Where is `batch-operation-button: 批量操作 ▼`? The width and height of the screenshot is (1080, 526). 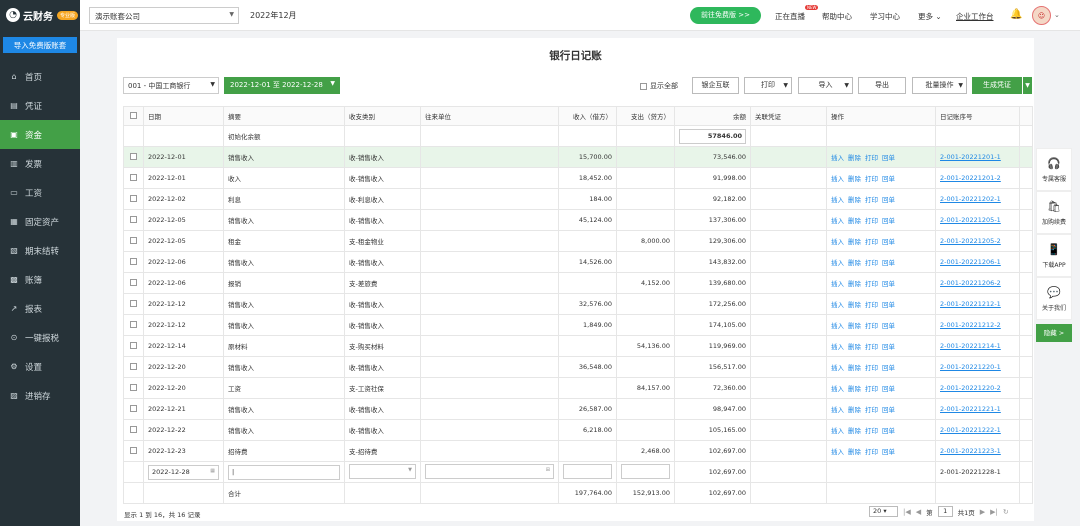 batch-operation-button: 批量操作 ▼ is located at coordinates (939, 85).